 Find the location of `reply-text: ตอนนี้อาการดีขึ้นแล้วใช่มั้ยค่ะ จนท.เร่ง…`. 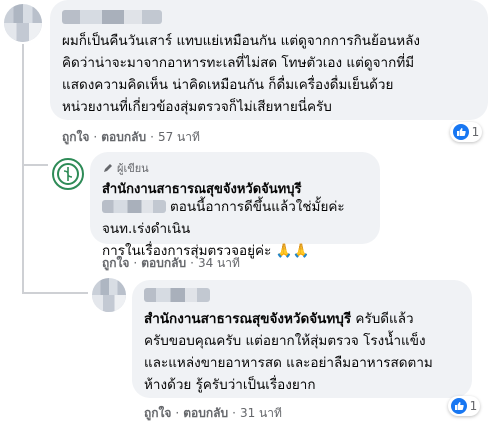

reply-text: ตอนนี้อาการดีขึ้นแล้วใช่มั้ยค่ะ จนท.เร่ง… is located at coordinates (242, 229).